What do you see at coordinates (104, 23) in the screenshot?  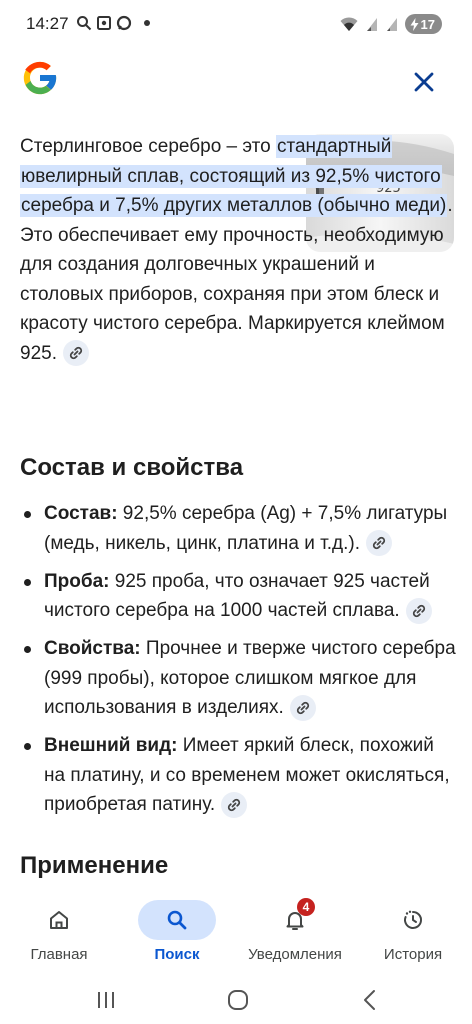 I see `screenshot-icon` at bounding box center [104, 23].